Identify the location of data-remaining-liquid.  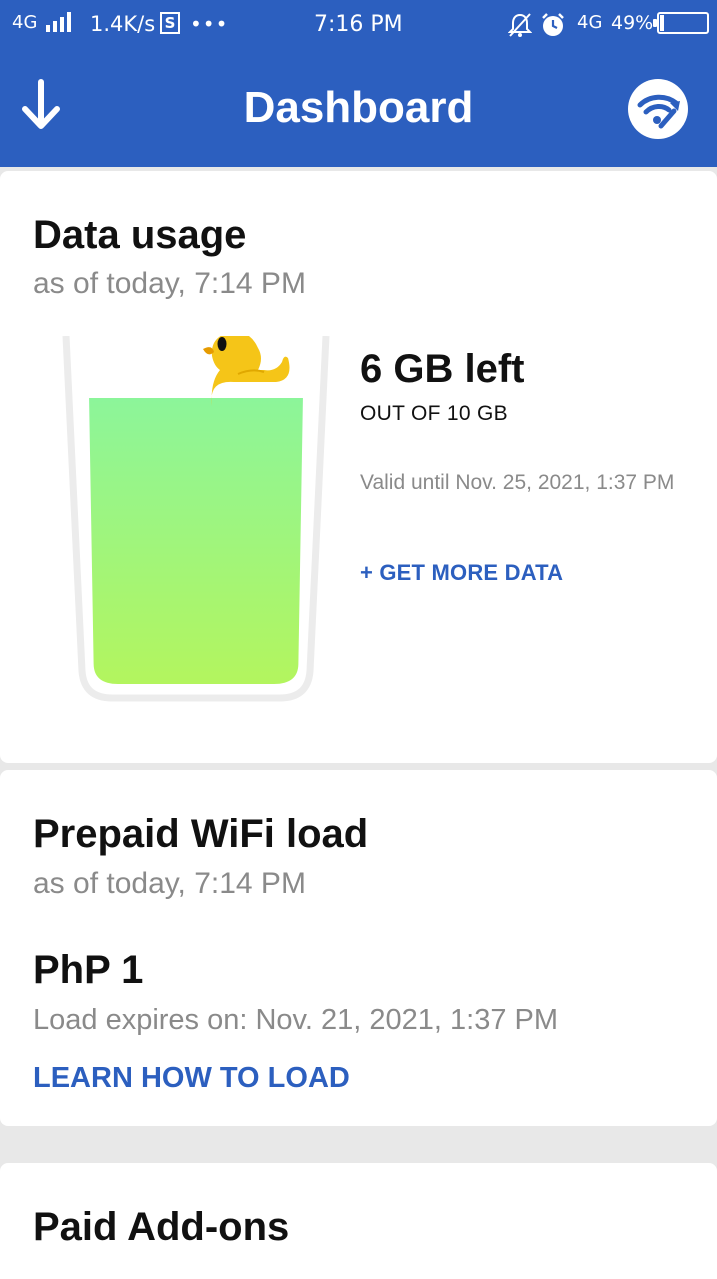
(196, 541).